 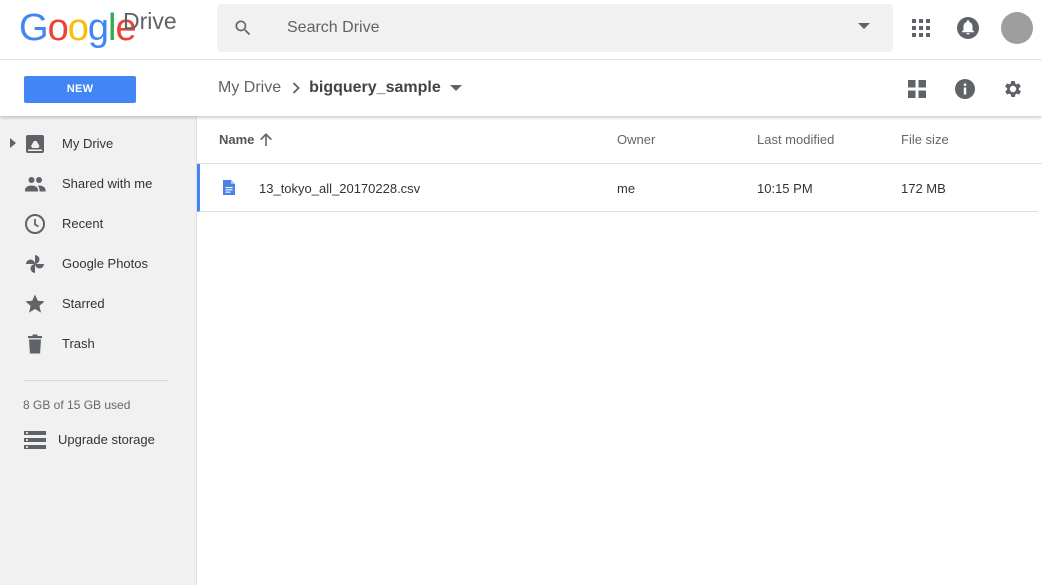 What do you see at coordinates (339, 188) in the screenshot?
I see `file-name: 13_tokyo_all_20170228.csv` at bounding box center [339, 188].